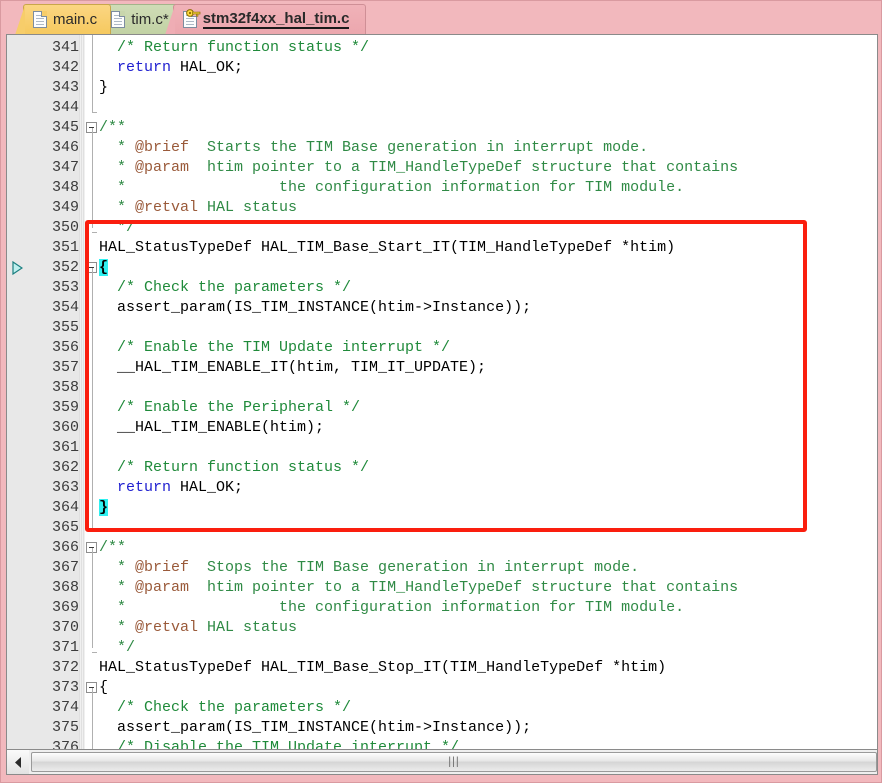  Describe the element at coordinates (65, 287) in the screenshot. I see `line-number: 353` at that location.